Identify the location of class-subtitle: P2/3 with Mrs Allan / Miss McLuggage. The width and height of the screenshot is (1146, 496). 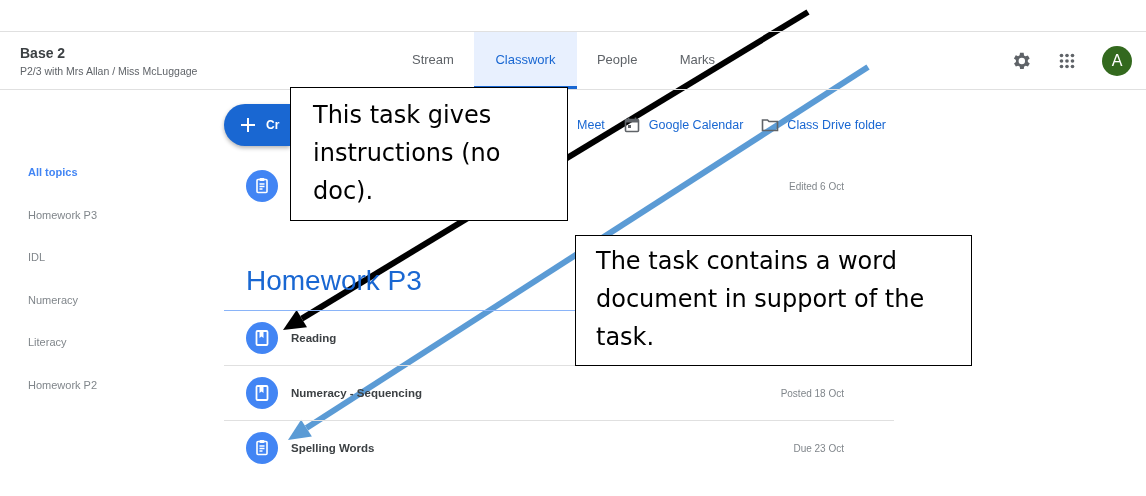
(109, 70).